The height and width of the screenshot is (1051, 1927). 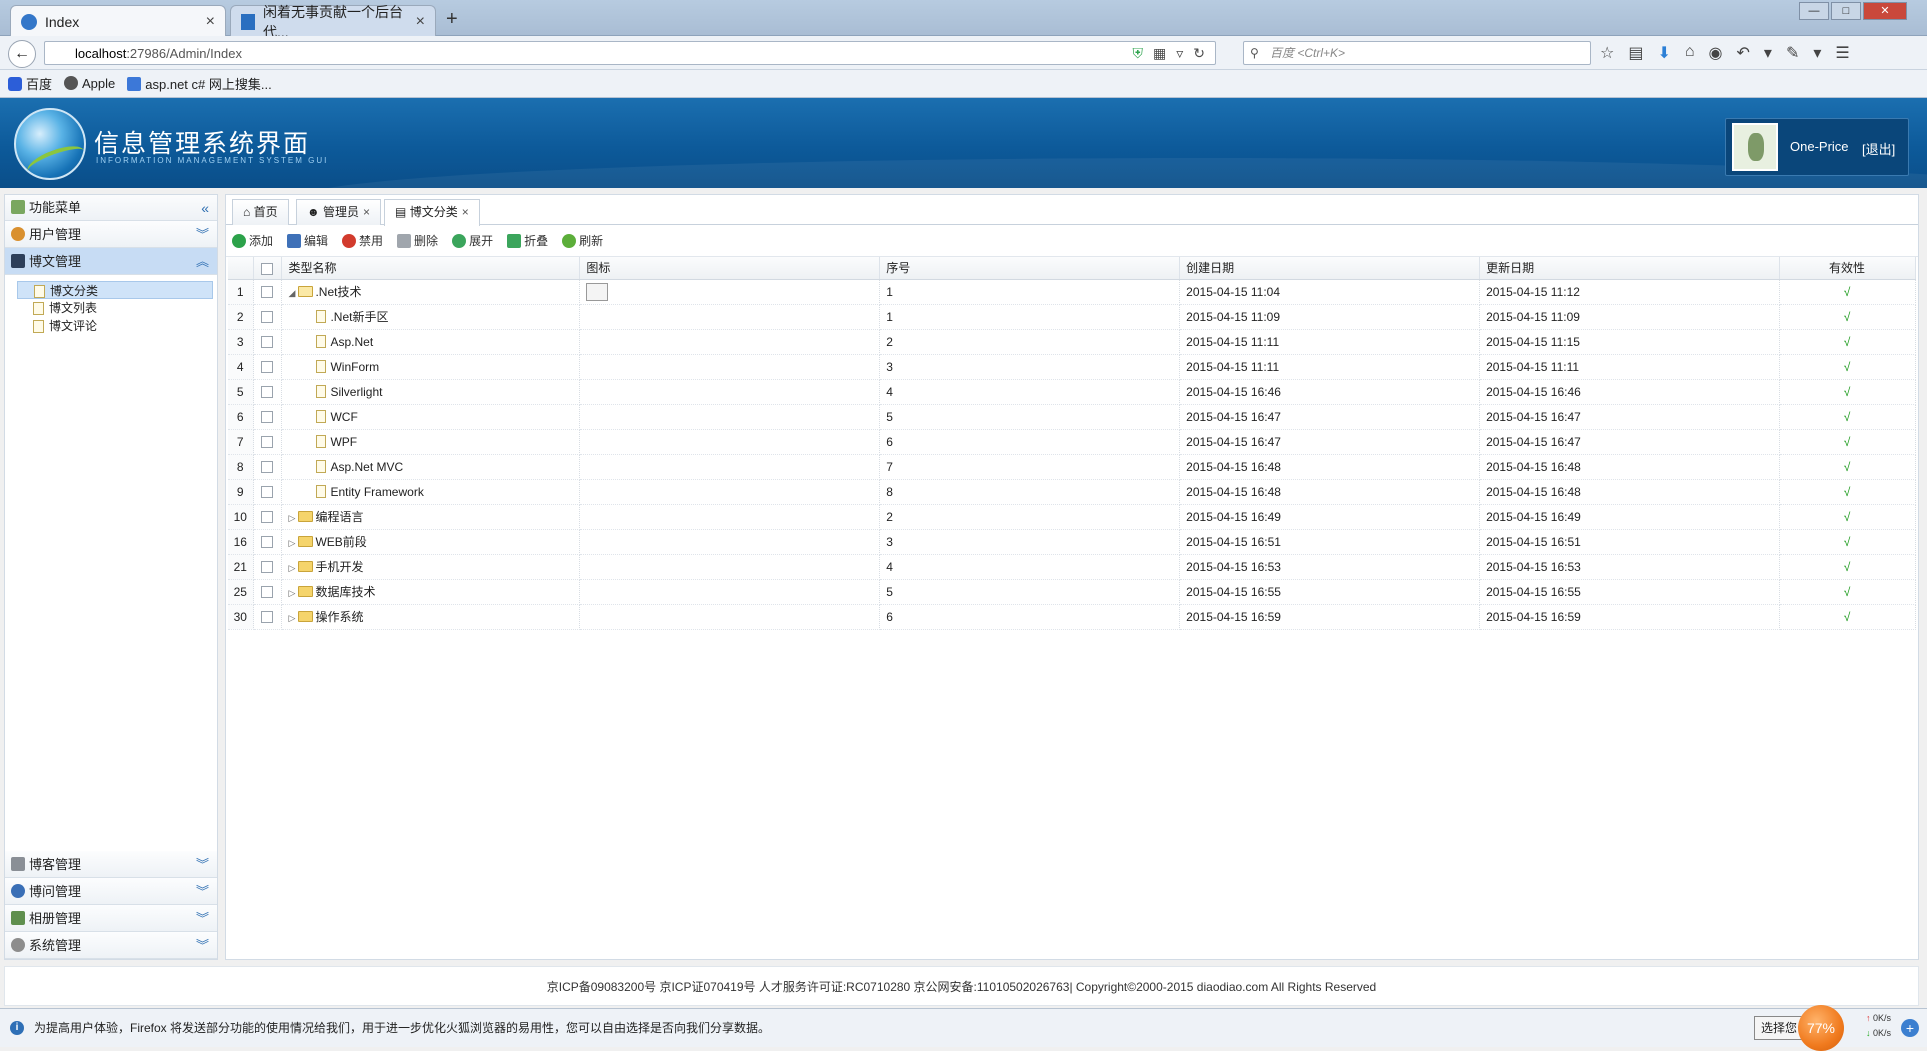 I want to click on sidebar-item-system-management: 系统管理 ︾, so click(x=111, y=945).